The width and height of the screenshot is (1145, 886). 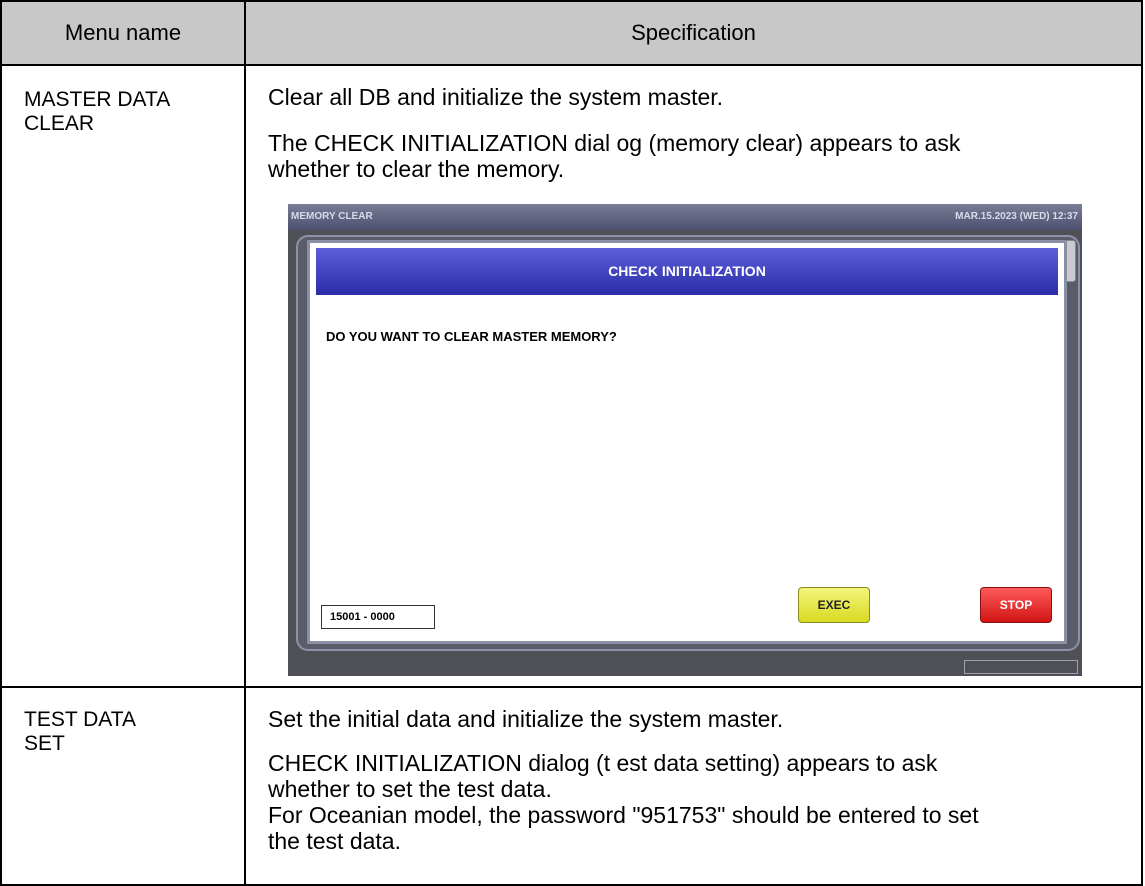 I want to click on menu-name-line: SET, so click(x=44, y=743).